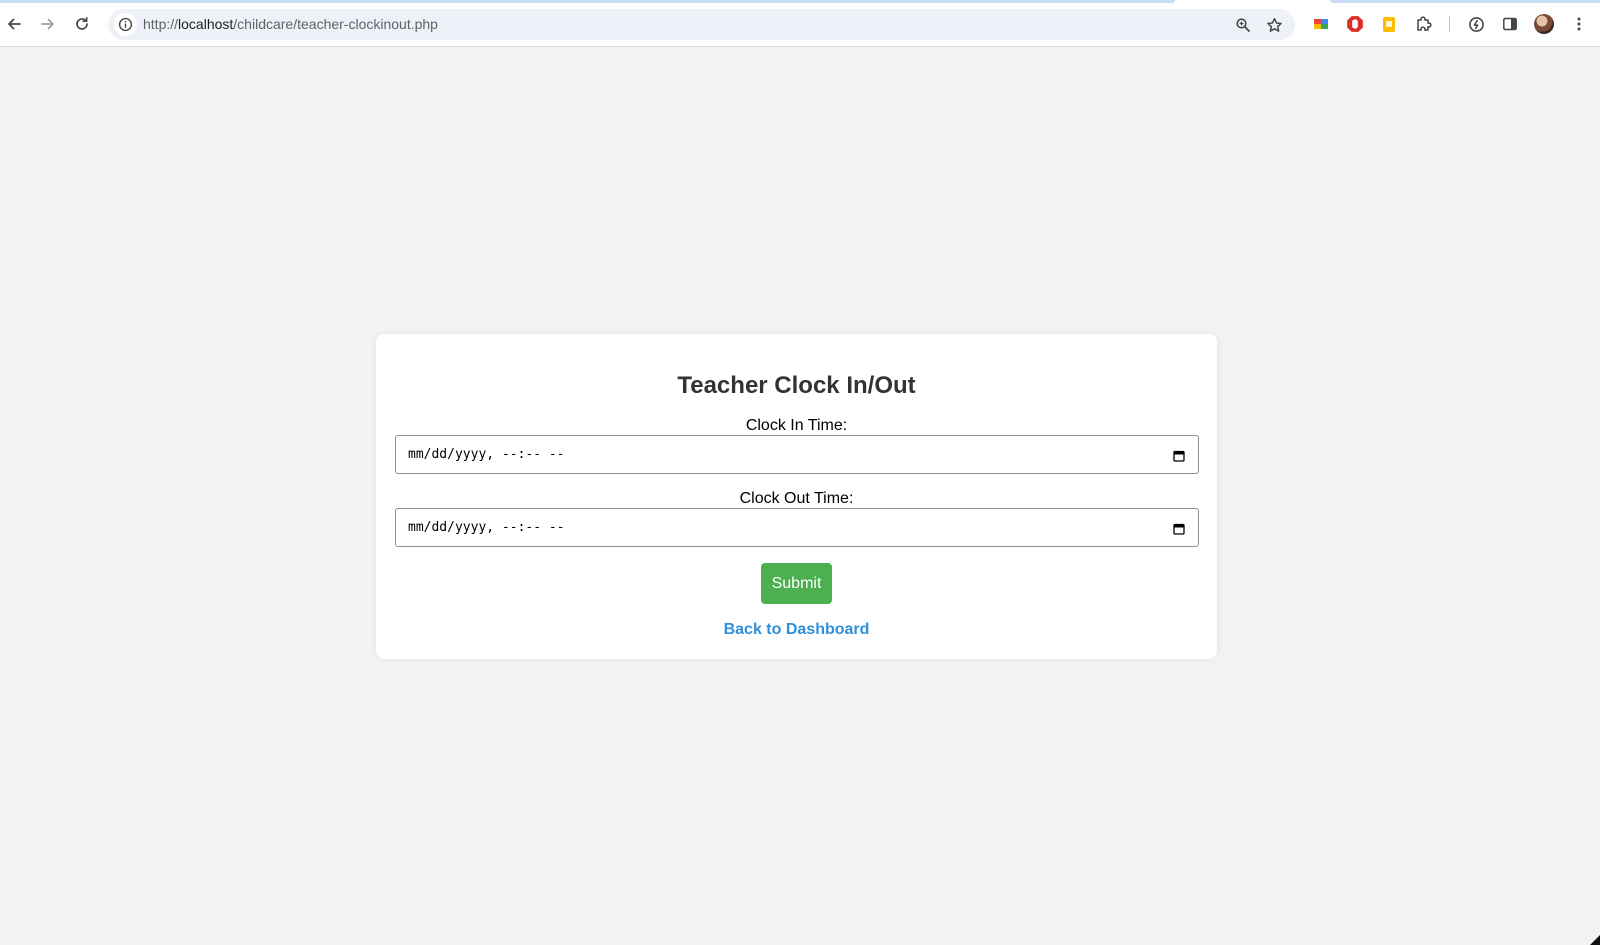 The image size is (1600, 945). What do you see at coordinates (796, 385) in the screenshot?
I see `page-title: Teacher Clock In/Out` at bounding box center [796, 385].